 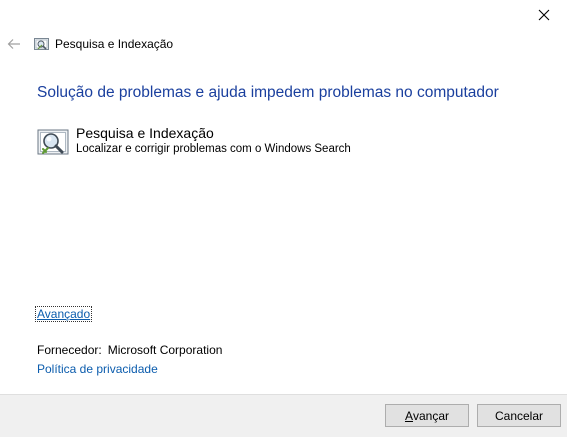 What do you see at coordinates (408, 415) in the screenshot?
I see `next-button-accesskey: A` at bounding box center [408, 415].